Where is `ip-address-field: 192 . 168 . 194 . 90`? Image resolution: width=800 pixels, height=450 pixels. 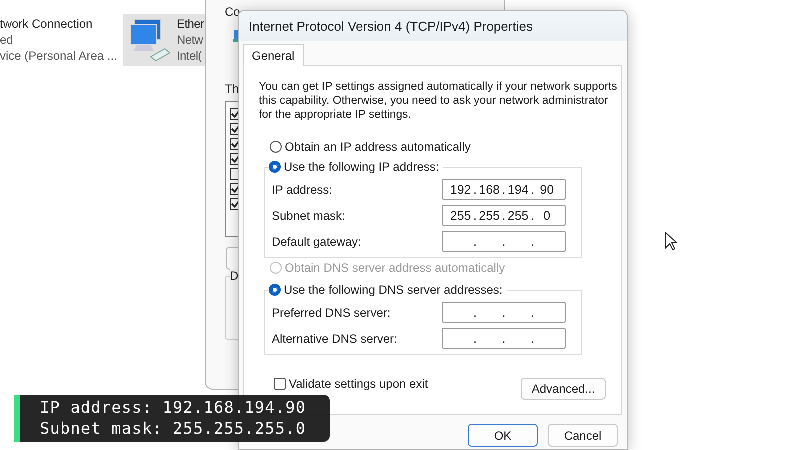 ip-address-field: 192 . 168 . 194 . 90 is located at coordinates (504, 189).